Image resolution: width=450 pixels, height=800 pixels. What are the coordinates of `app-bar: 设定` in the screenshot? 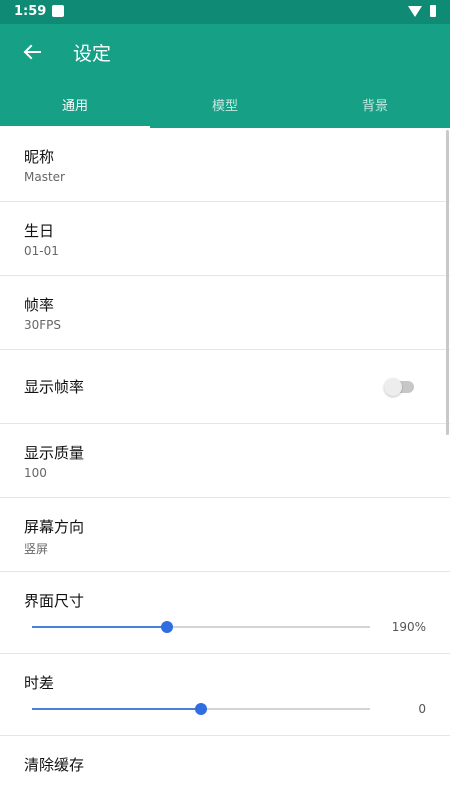 It's located at (225, 52).